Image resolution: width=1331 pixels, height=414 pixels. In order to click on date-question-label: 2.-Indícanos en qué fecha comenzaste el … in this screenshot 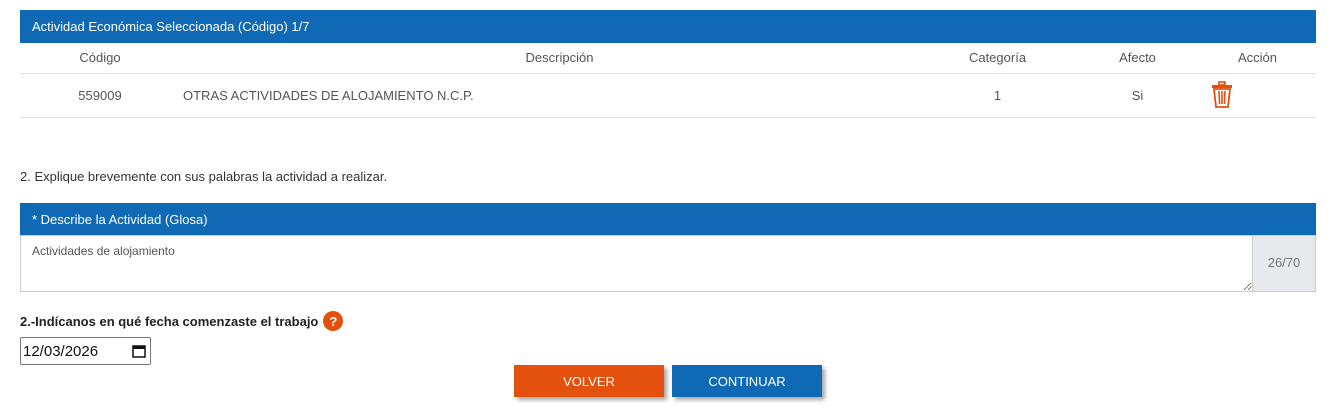, I will do `click(169, 321)`.